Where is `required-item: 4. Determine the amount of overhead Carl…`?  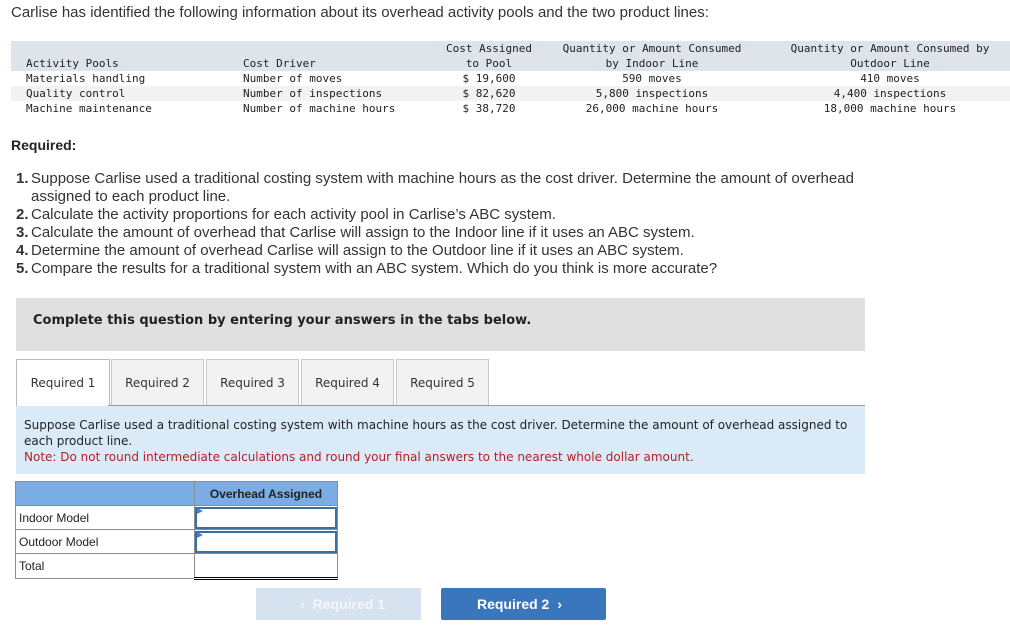
required-item: 4. Determine the amount of overhead Carl… is located at coordinates (466, 251).